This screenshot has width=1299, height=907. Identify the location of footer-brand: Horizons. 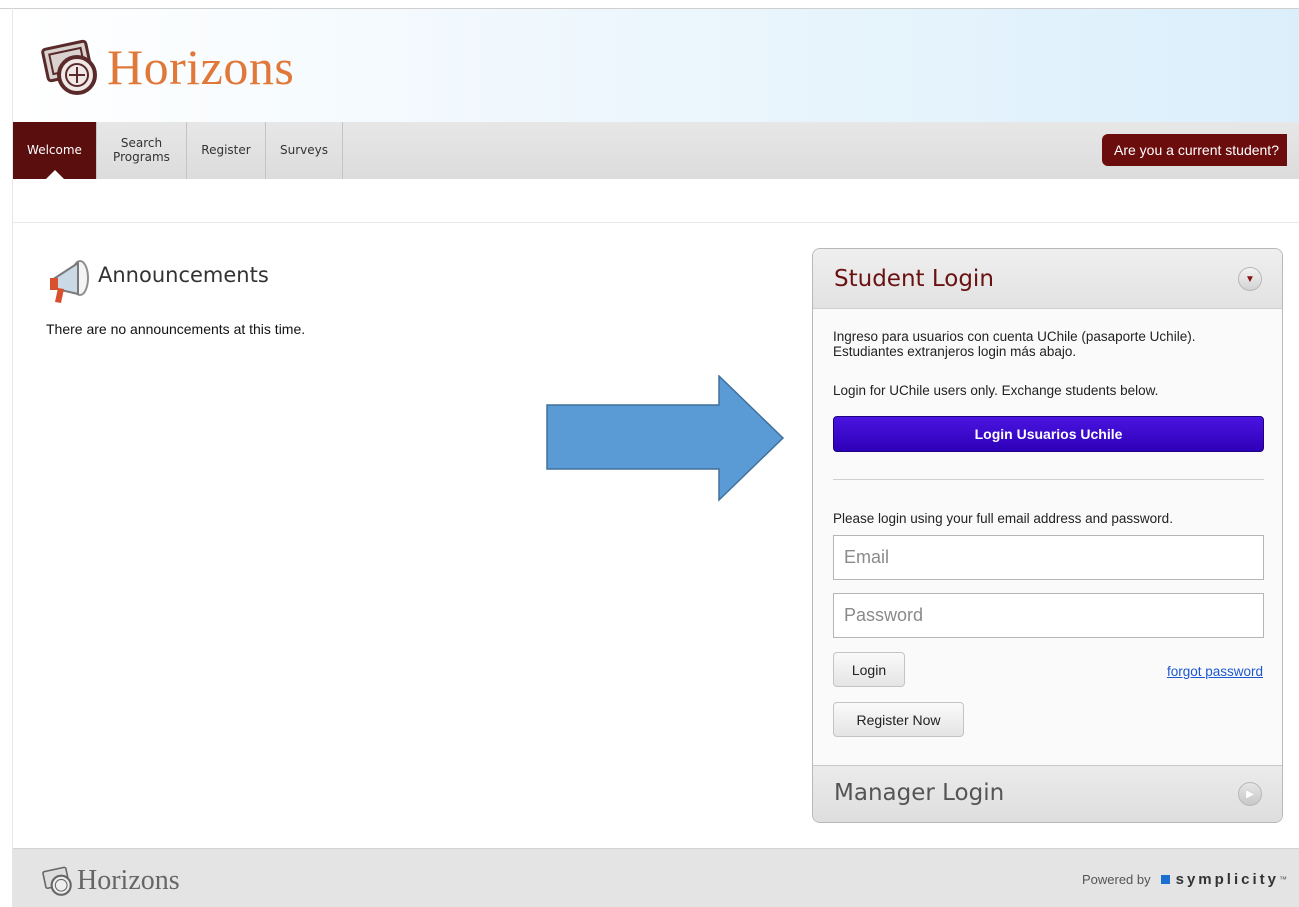
(128, 880).